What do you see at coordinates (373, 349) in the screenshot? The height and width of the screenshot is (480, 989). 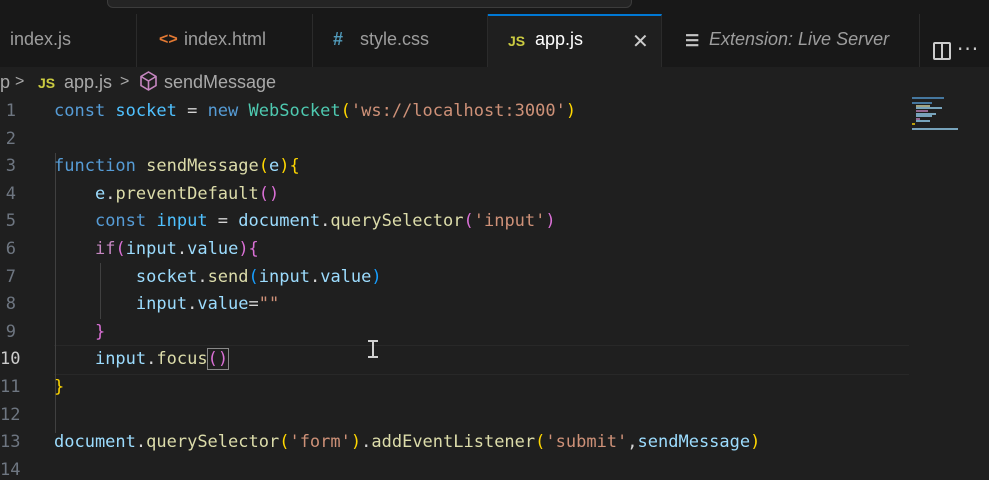 I see `text-cursor-icon` at bounding box center [373, 349].